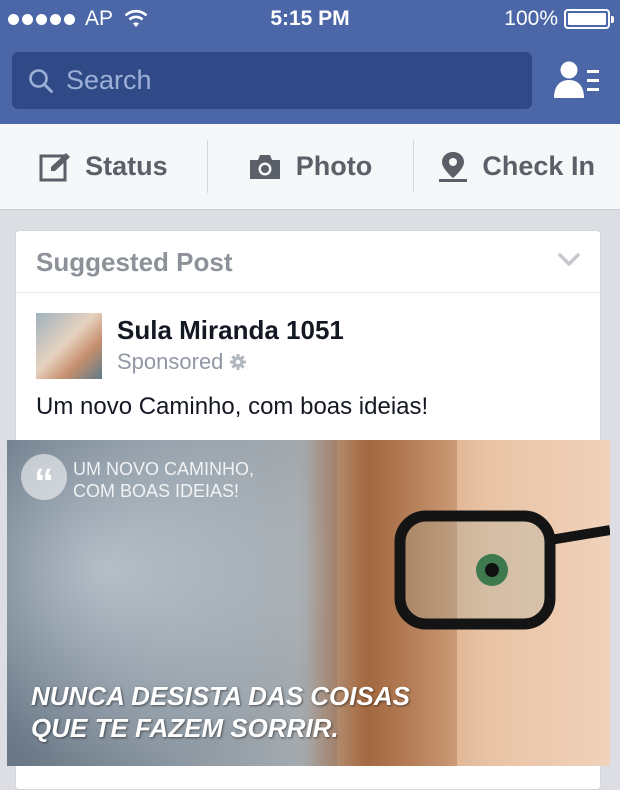 The image size is (620, 790). I want to click on status-bar: AP 5:15 PM 100%, so click(310, 20).